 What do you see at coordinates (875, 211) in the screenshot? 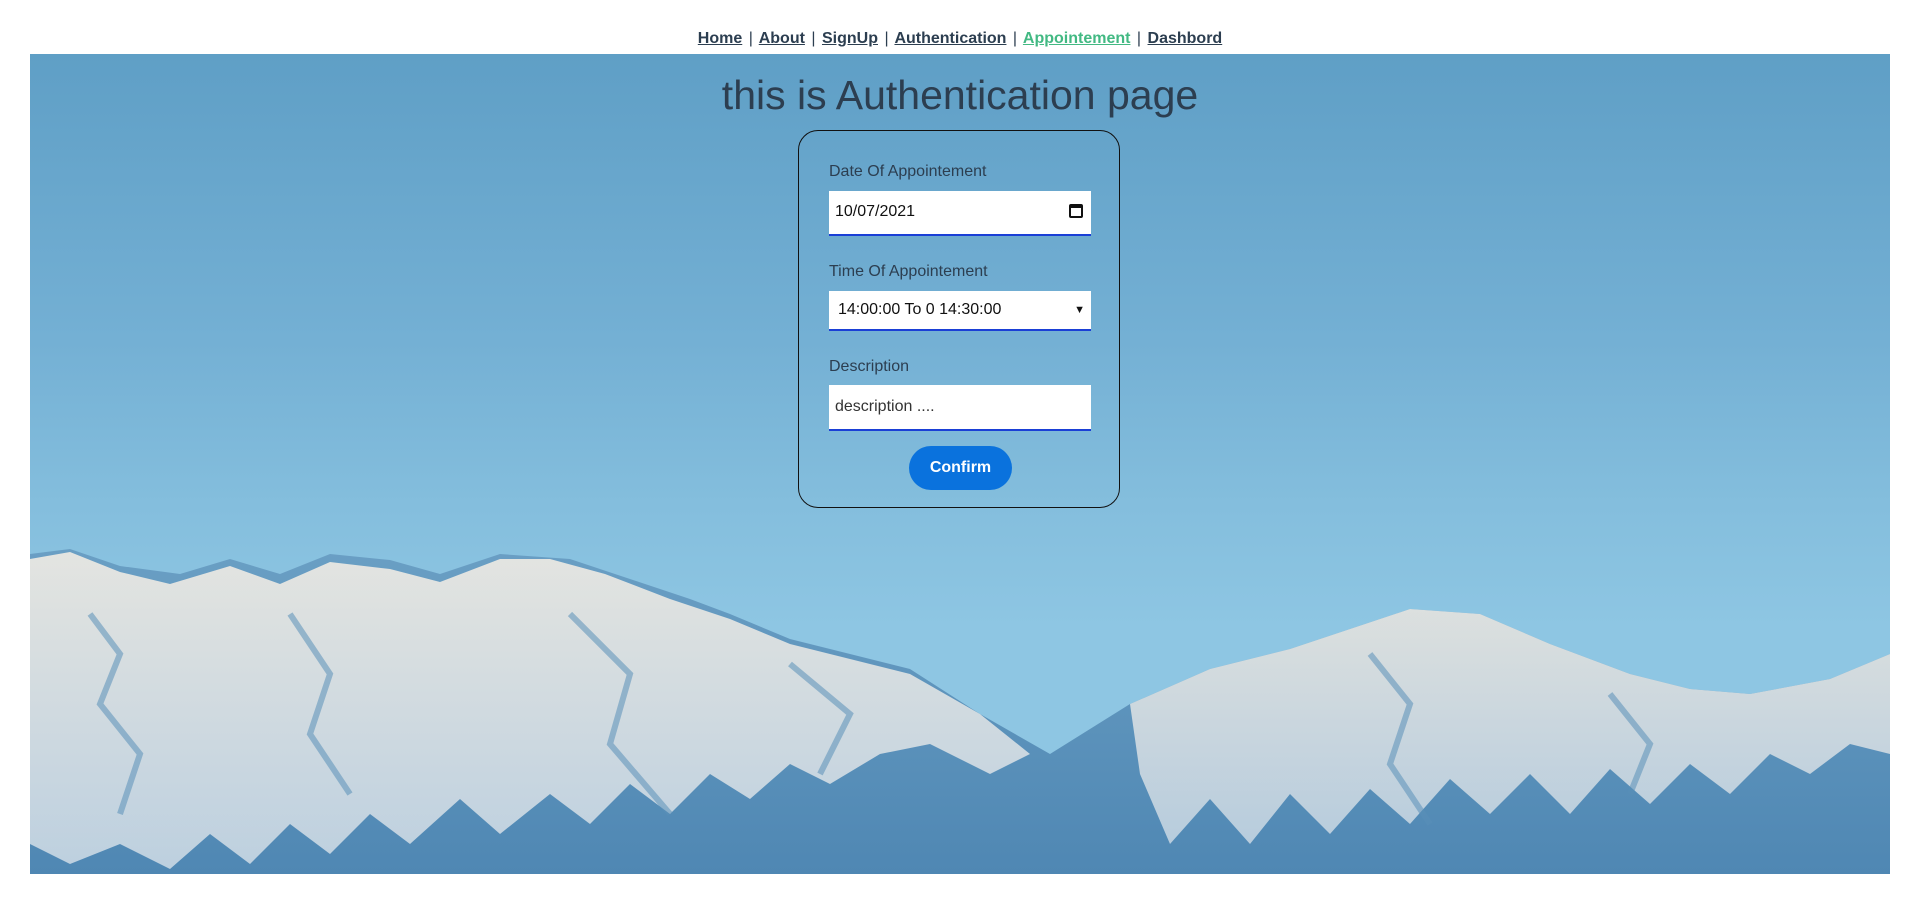
I see `date-value: 10/07/2021` at bounding box center [875, 211].